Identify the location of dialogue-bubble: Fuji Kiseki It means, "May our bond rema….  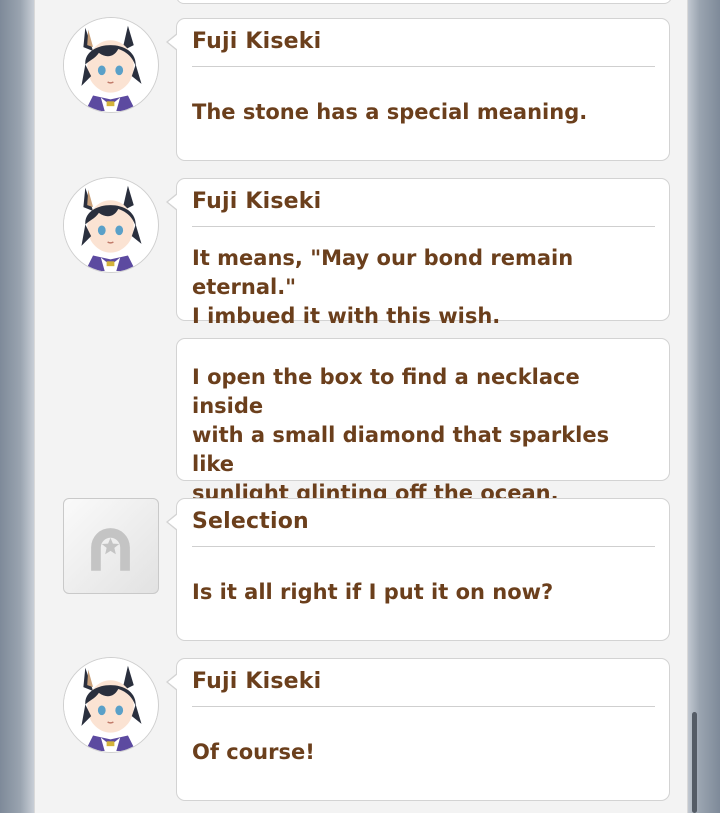
(418, 253).